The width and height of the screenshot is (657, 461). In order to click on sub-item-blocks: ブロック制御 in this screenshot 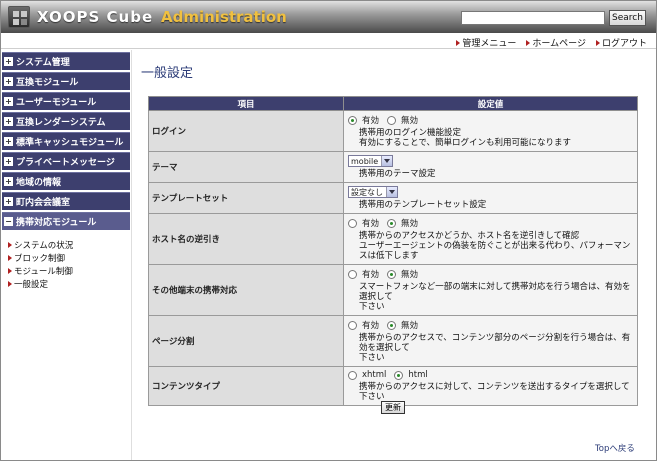, I will do `click(69, 257)`.